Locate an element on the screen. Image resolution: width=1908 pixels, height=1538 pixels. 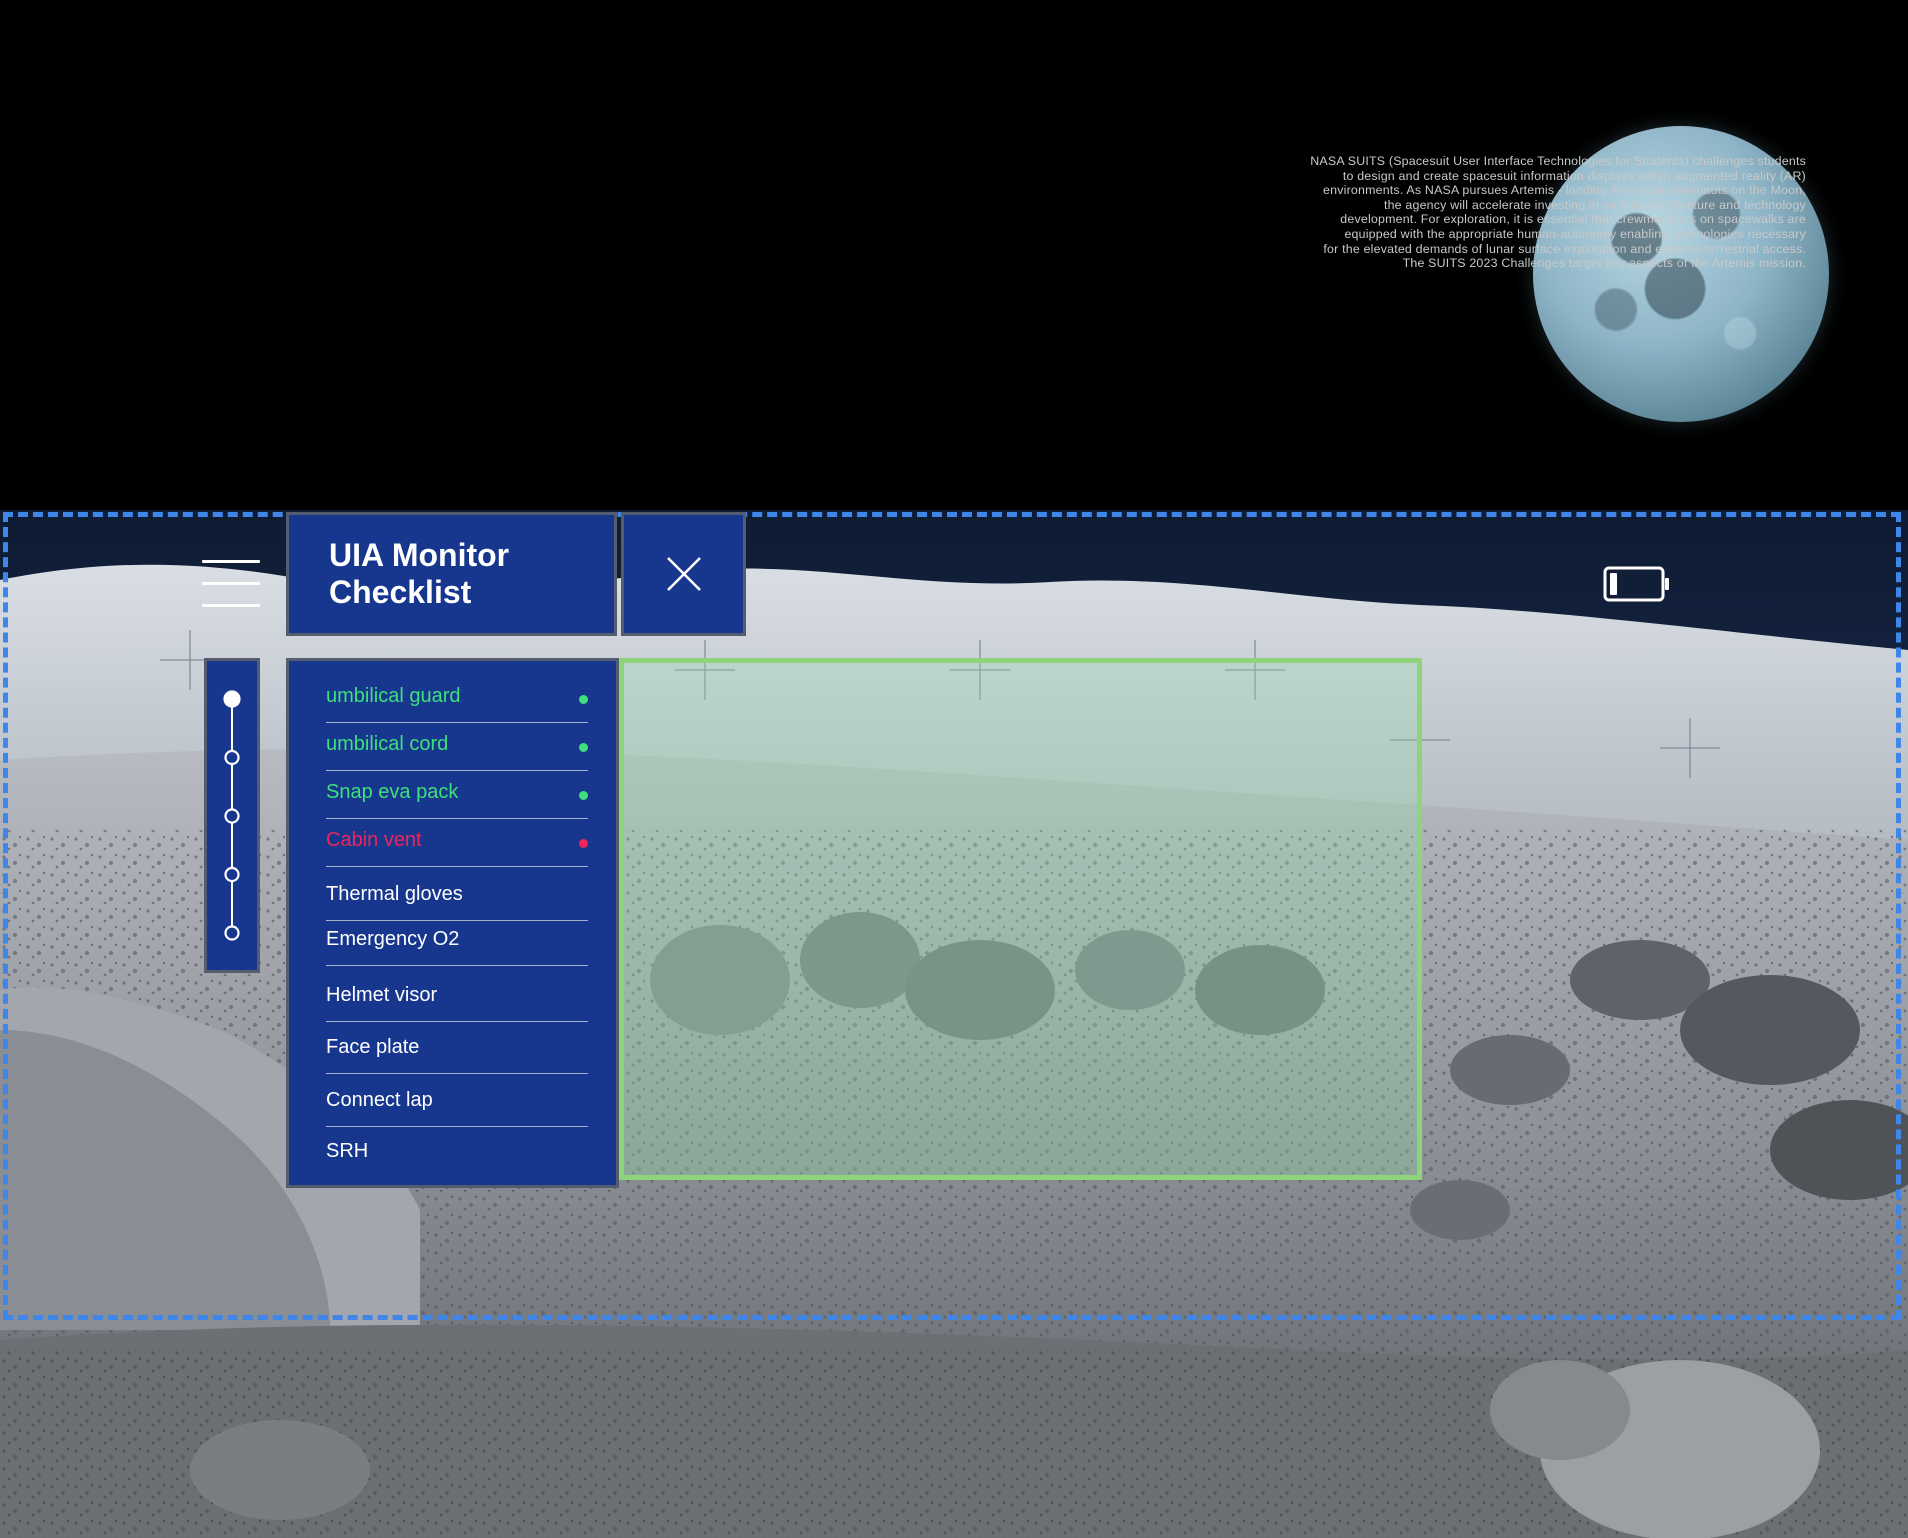
checklist-item-label: Helmet visor is located at coordinates (382, 995).